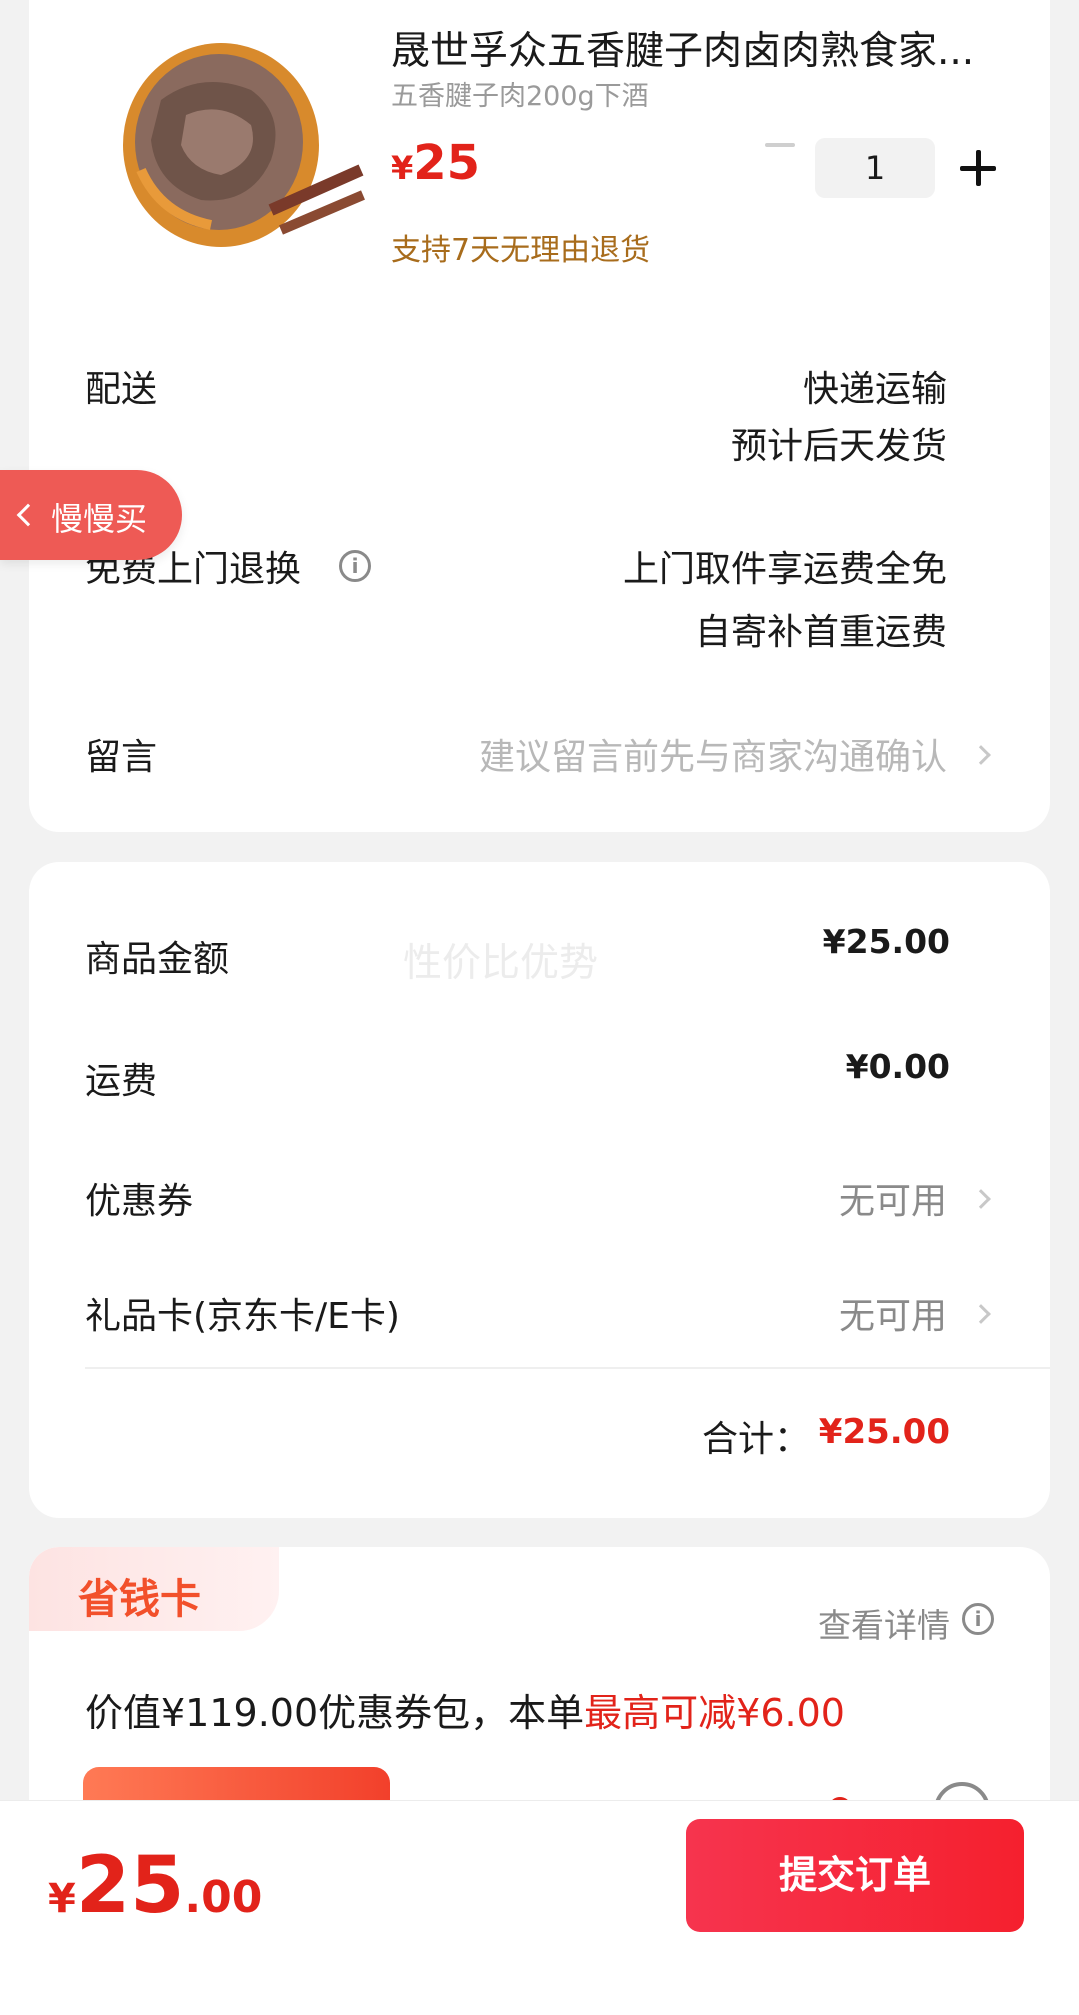 The height and width of the screenshot is (2015, 1079). Describe the element at coordinates (237, 146) in the screenshot. I see `product-image` at that location.